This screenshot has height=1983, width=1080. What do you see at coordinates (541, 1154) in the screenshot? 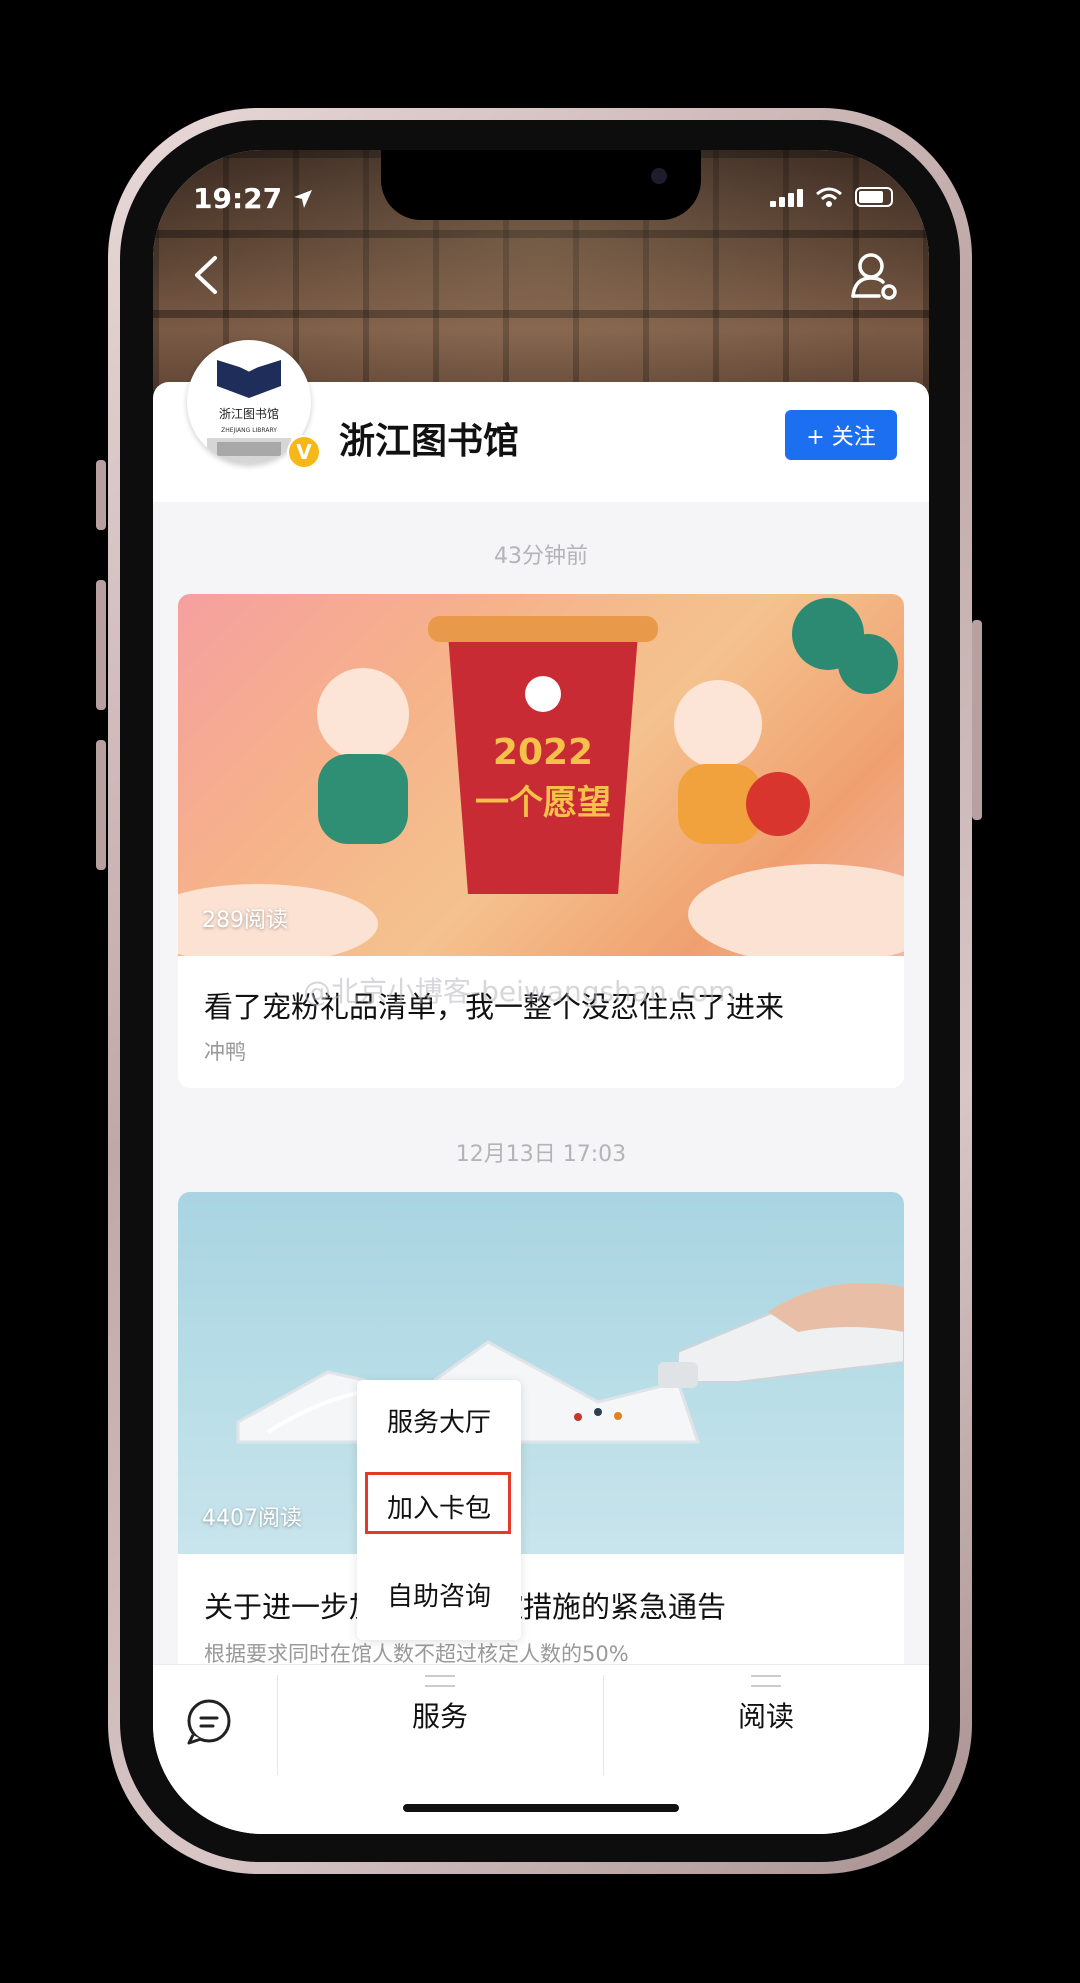
I see `post-timestamp: 12月13日 17:03` at bounding box center [541, 1154].